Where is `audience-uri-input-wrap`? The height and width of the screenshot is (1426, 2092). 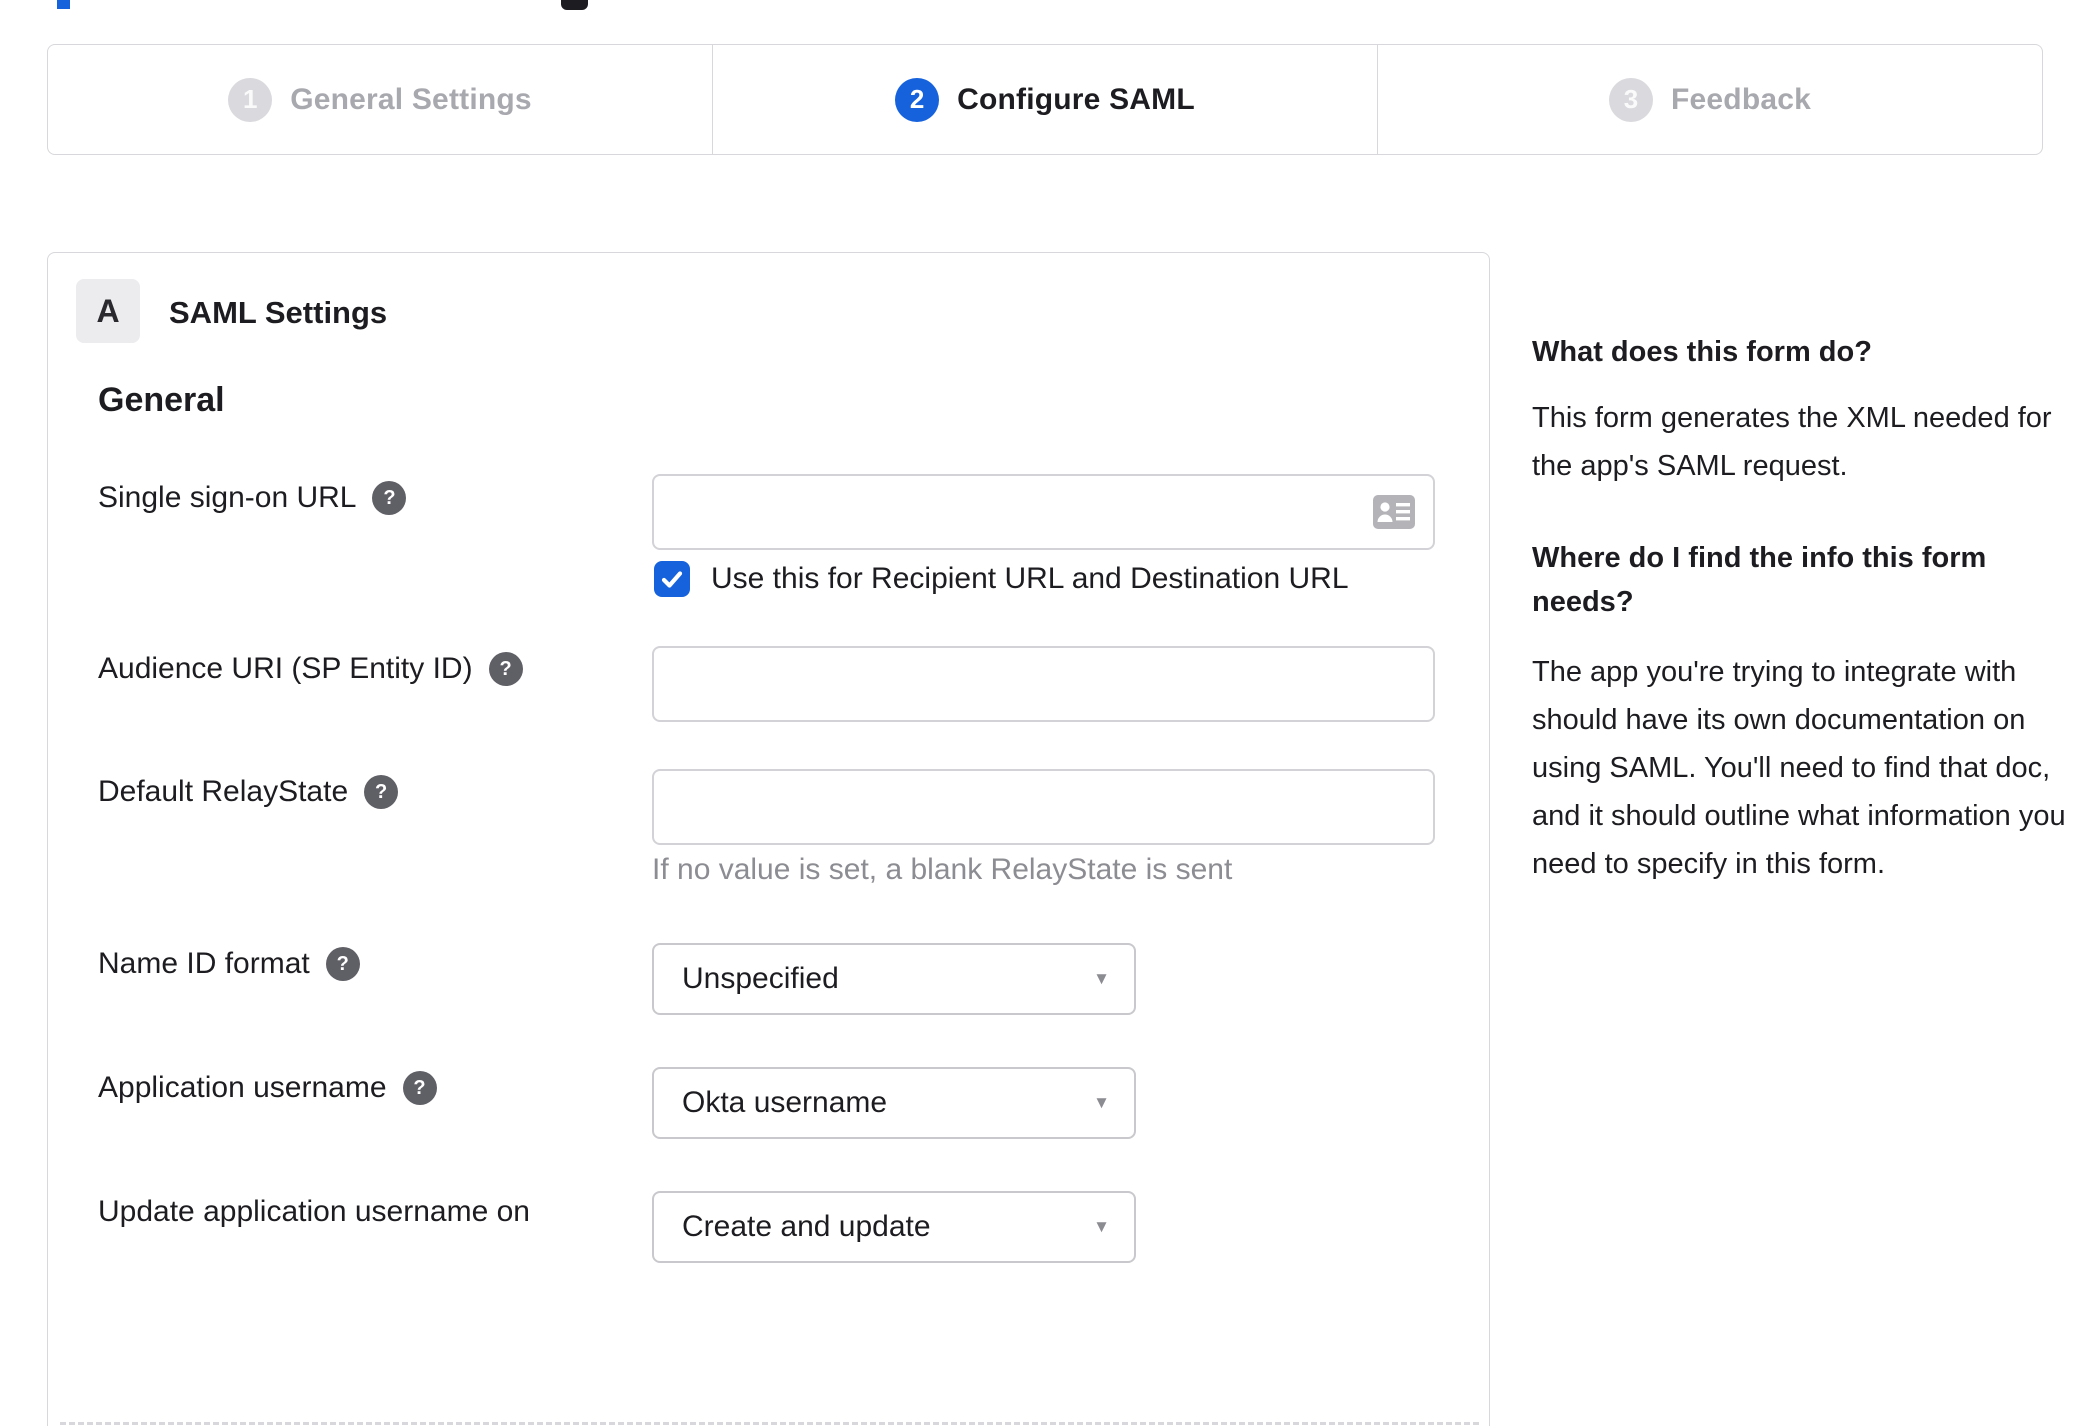 audience-uri-input-wrap is located at coordinates (1043, 684).